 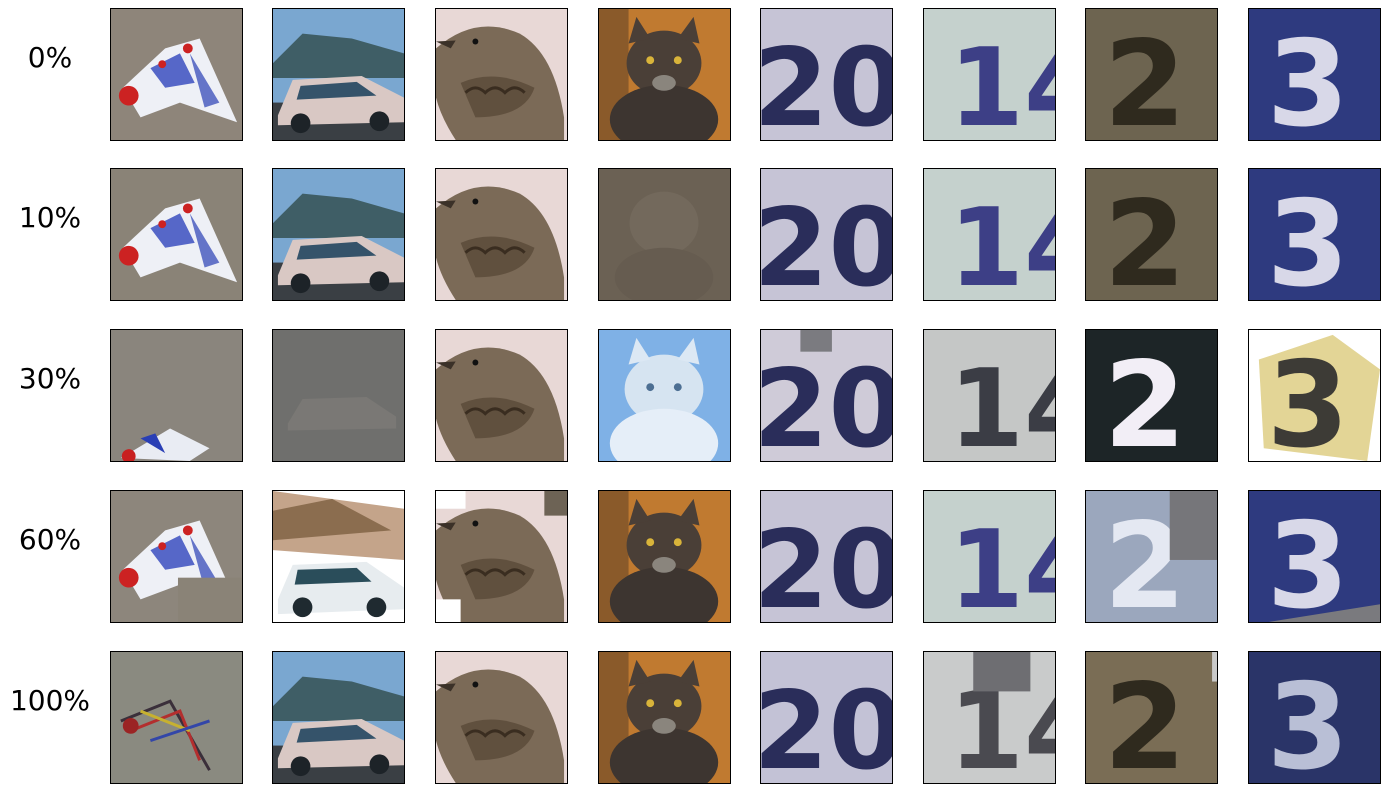 I want to click on row-label: 0%, so click(x=50, y=57).